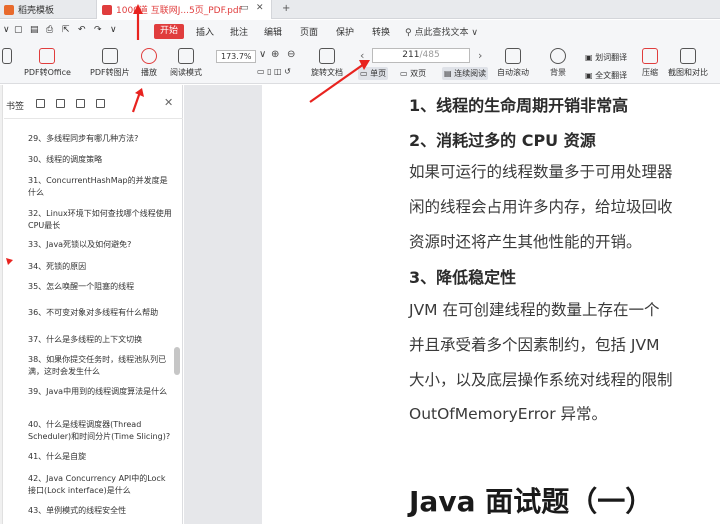 The width and height of the screenshot is (720, 524). I want to click on bookmark-panel-title: 书签, so click(15, 107).